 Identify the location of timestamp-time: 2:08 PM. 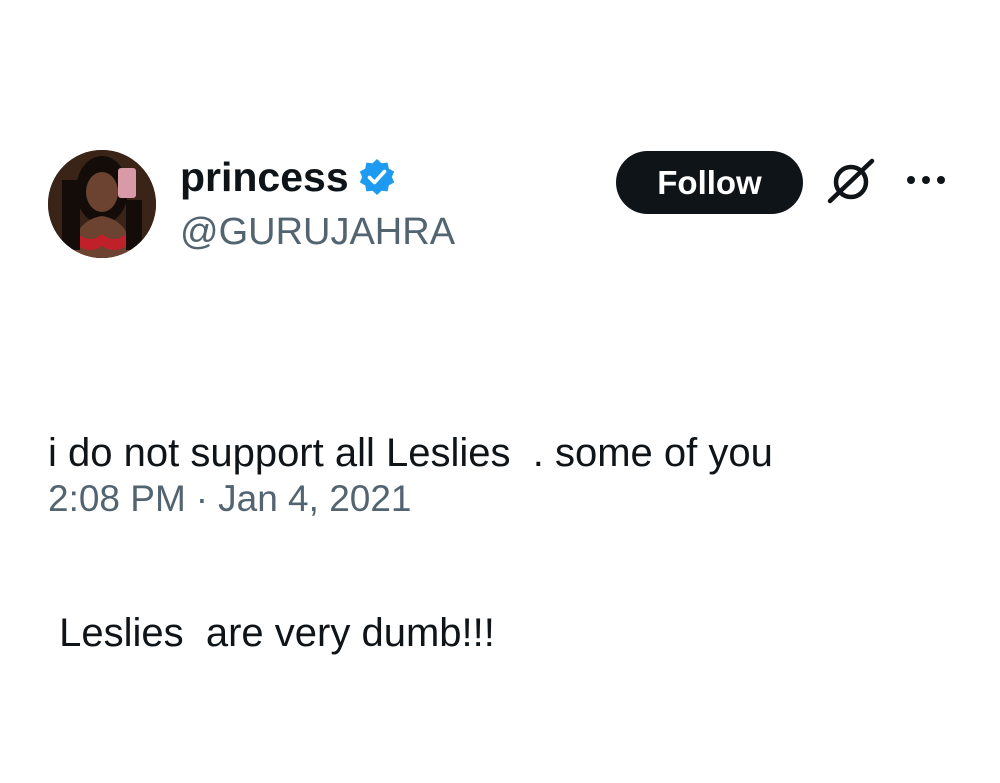
(117, 499).